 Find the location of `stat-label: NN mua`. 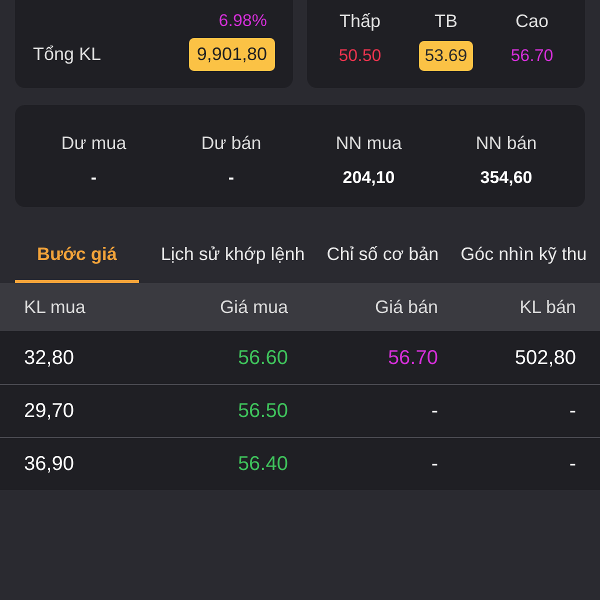

stat-label: NN mua is located at coordinates (369, 143).